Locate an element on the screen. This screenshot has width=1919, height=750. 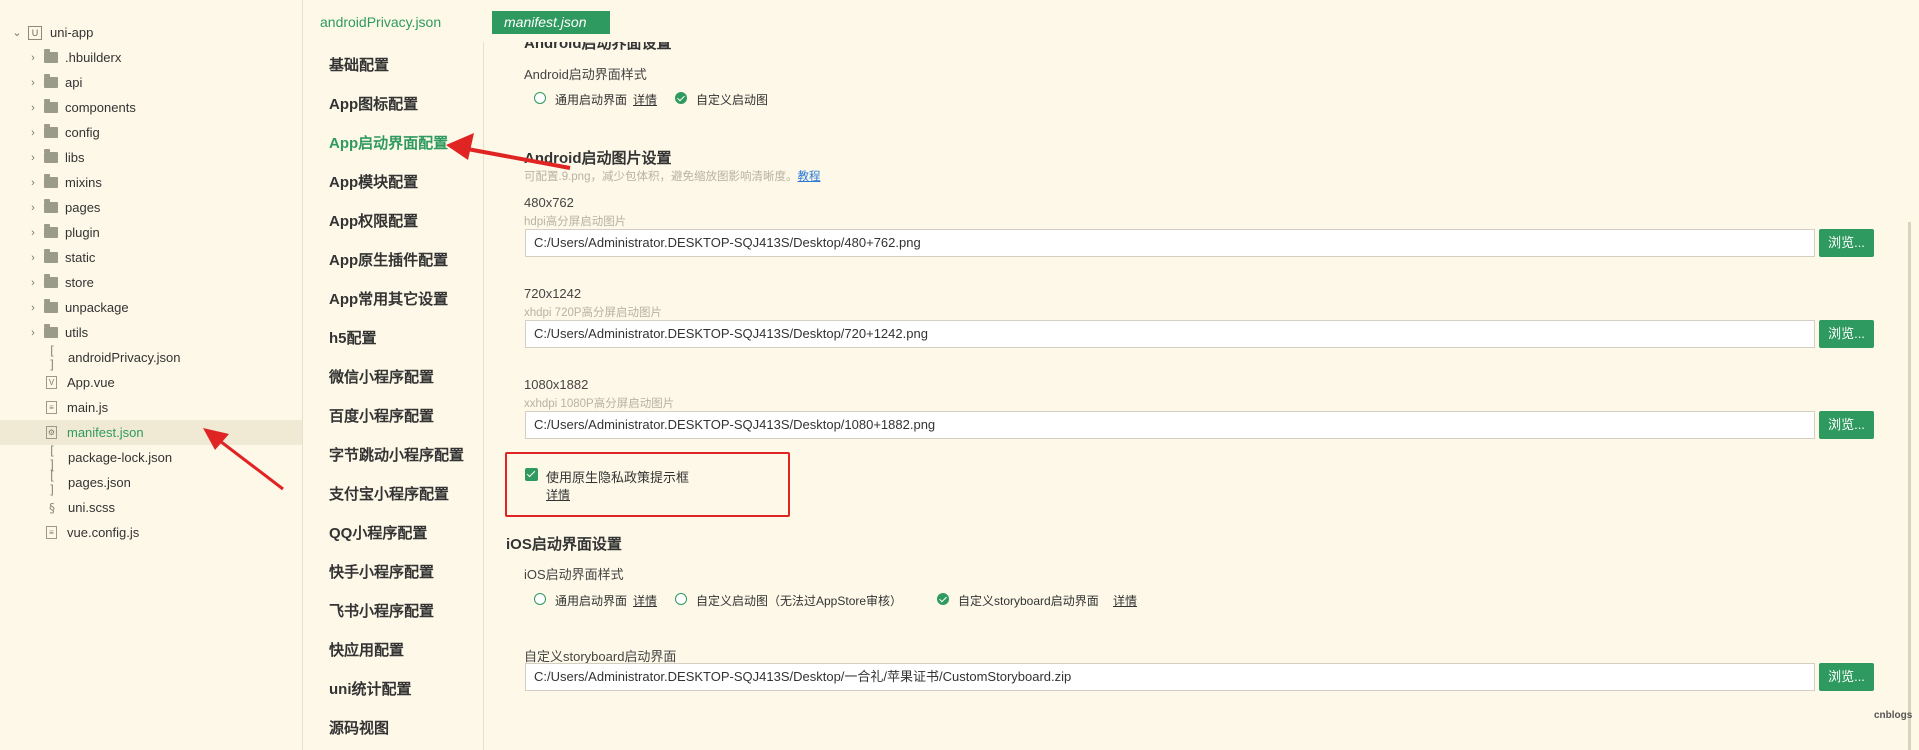
tree-folder: › api is located at coordinates (151, 82).